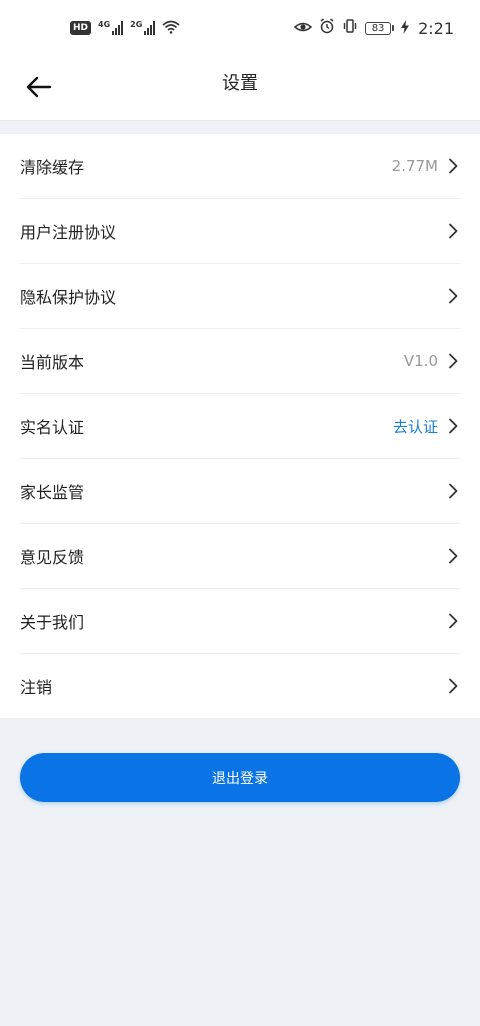 The height and width of the screenshot is (1026, 480). Describe the element at coordinates (327, 28) in the screenshot. I see `alarm-icon` at that location.